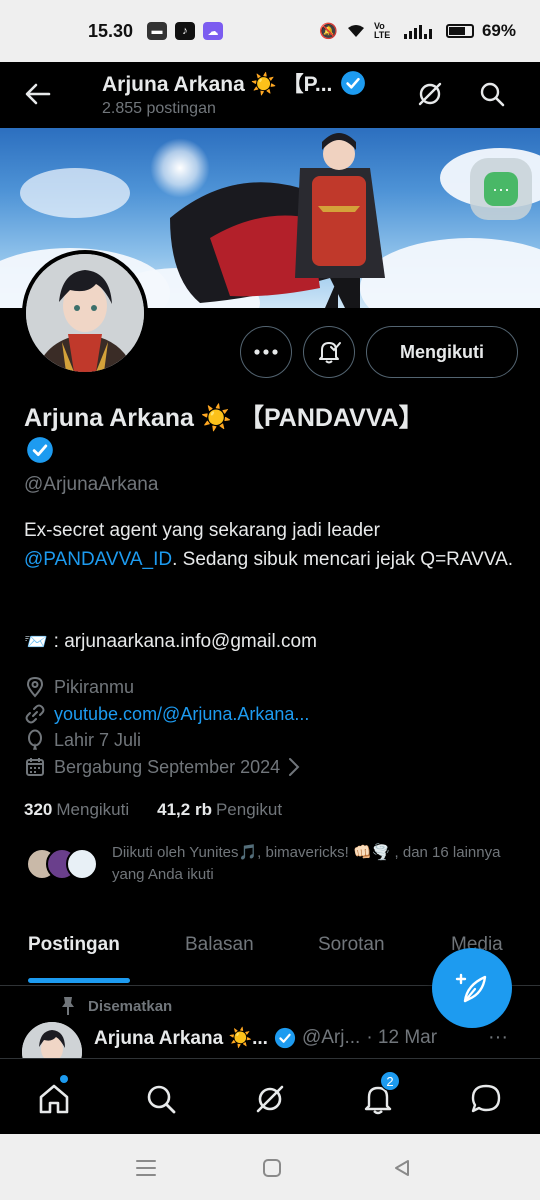 Image resolution: width=540 pixels, height=1200 pixels. What do you see at coordinates (94, 686) in the screenshot?
I see `location-text: Pikiranmu` at bounding box center [94, 686].